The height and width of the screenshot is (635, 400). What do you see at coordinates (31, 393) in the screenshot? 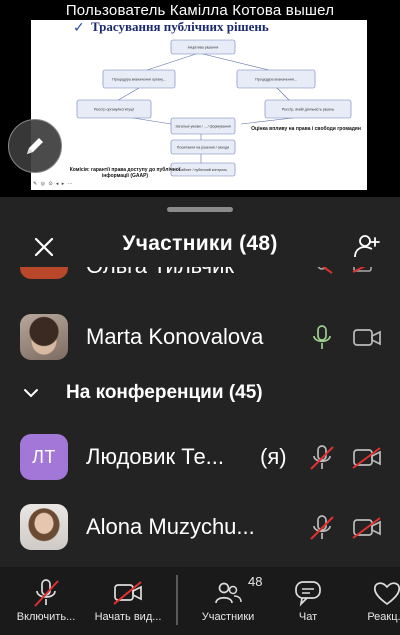
I see `chevron-down-icon` at bounding box center [31, 393].